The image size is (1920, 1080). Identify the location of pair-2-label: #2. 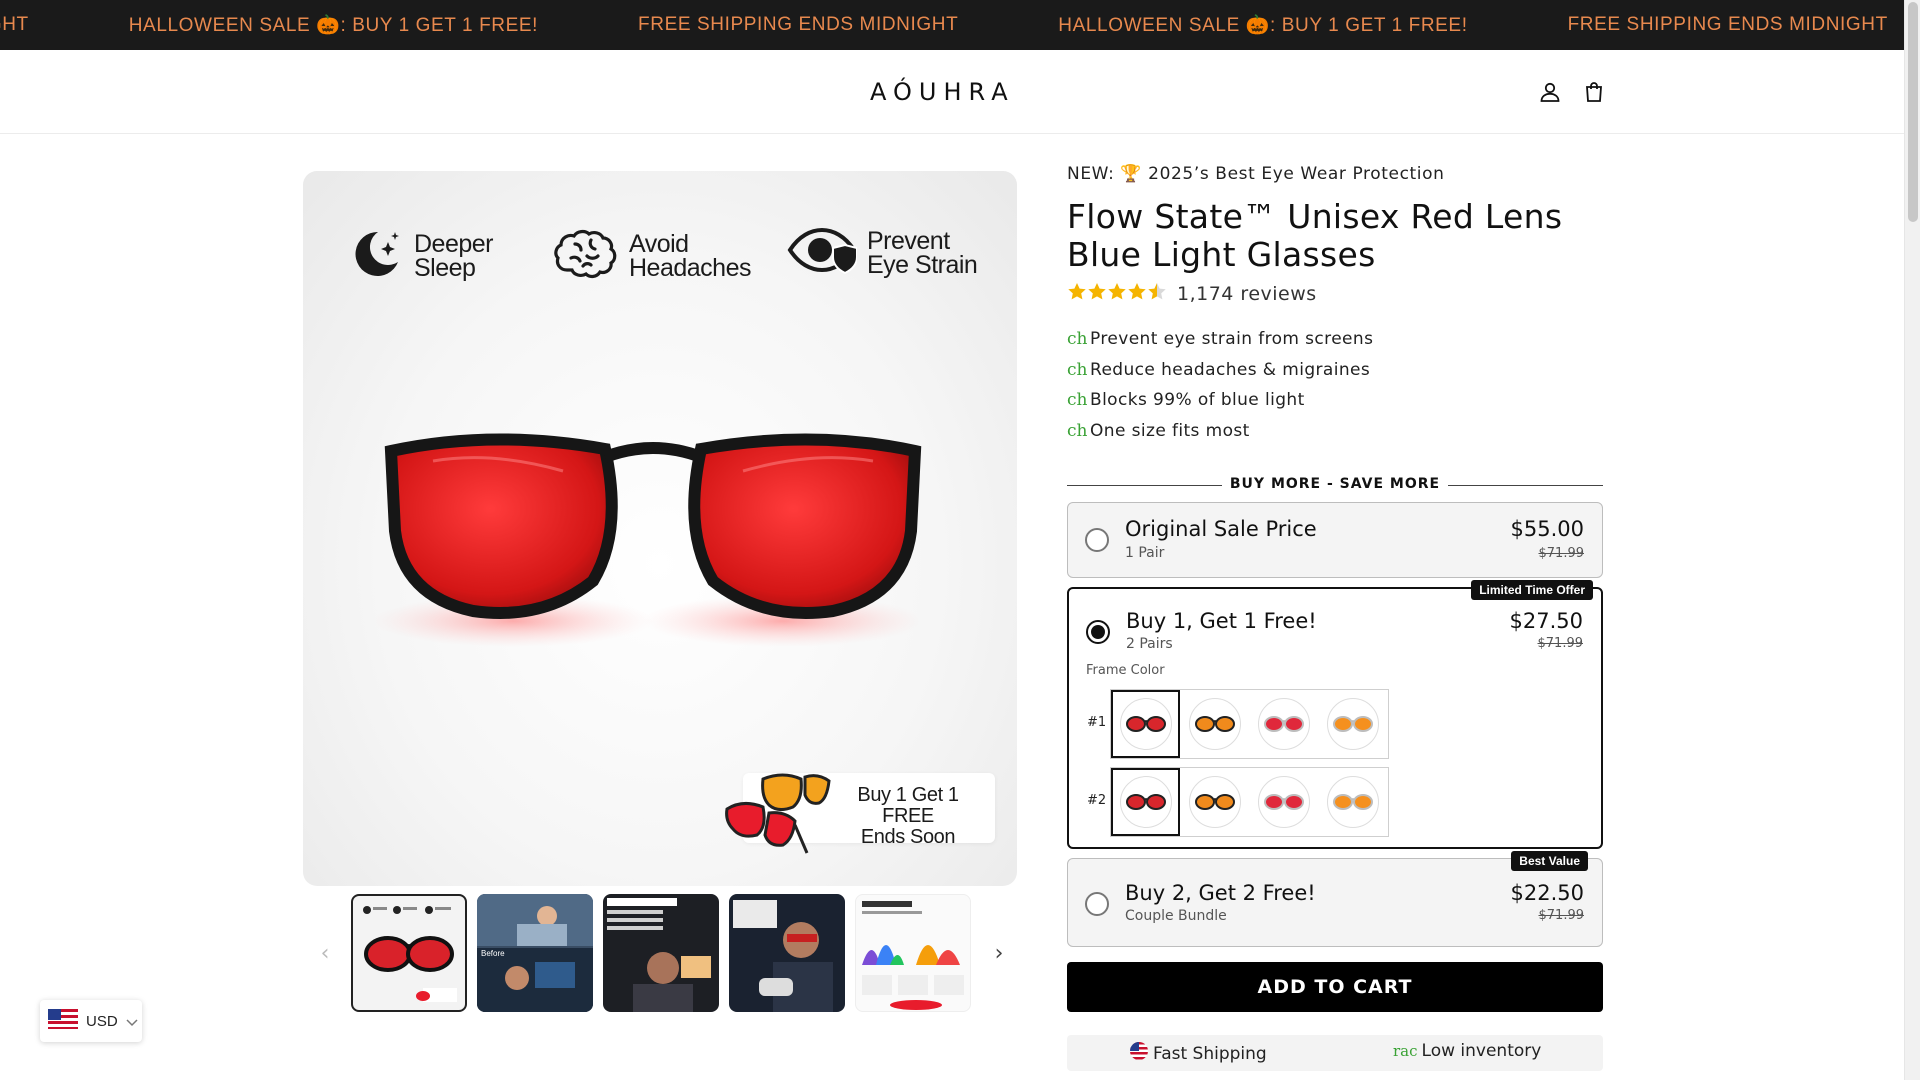
(1097, 800).